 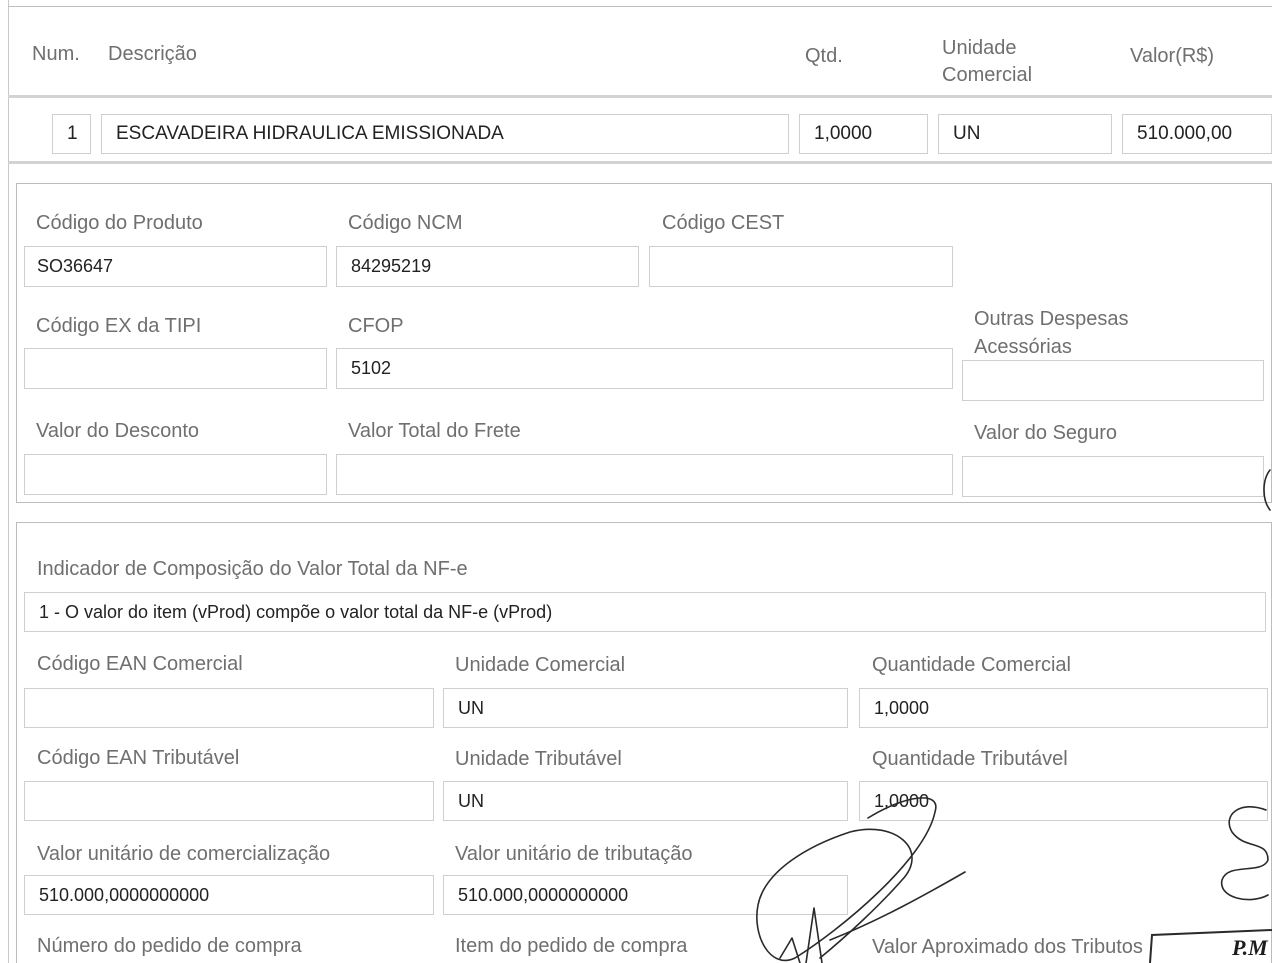 What do you see at coordinates (640, 96) in the screenshot?
I see `header-divider` at bounding box center [640, 96].